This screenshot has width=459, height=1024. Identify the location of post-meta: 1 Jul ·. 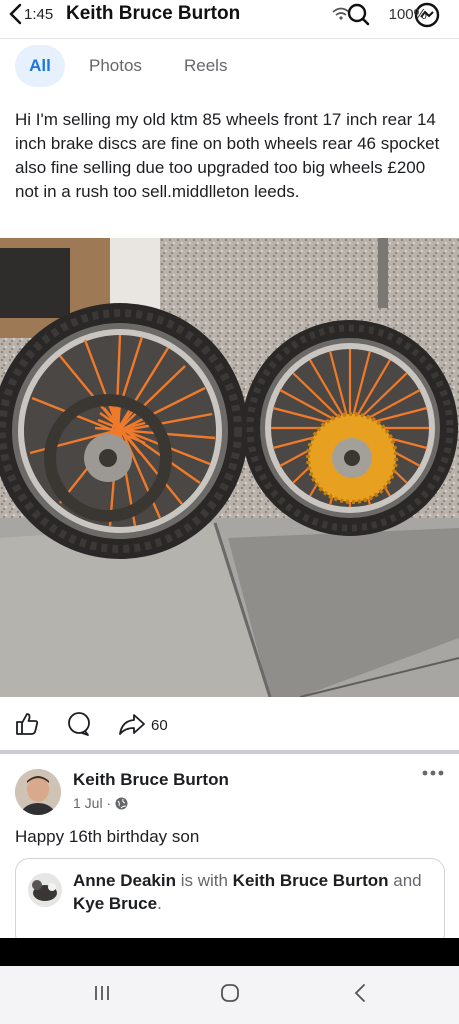
(100, 803).